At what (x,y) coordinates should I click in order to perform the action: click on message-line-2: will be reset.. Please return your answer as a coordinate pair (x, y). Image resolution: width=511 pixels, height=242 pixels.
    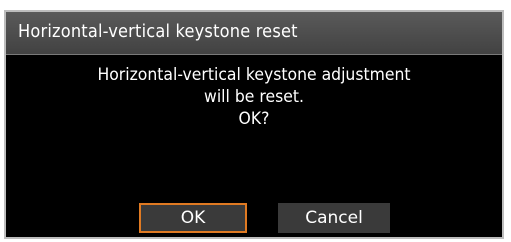
    Looking at the image, I should click on (254, 97).